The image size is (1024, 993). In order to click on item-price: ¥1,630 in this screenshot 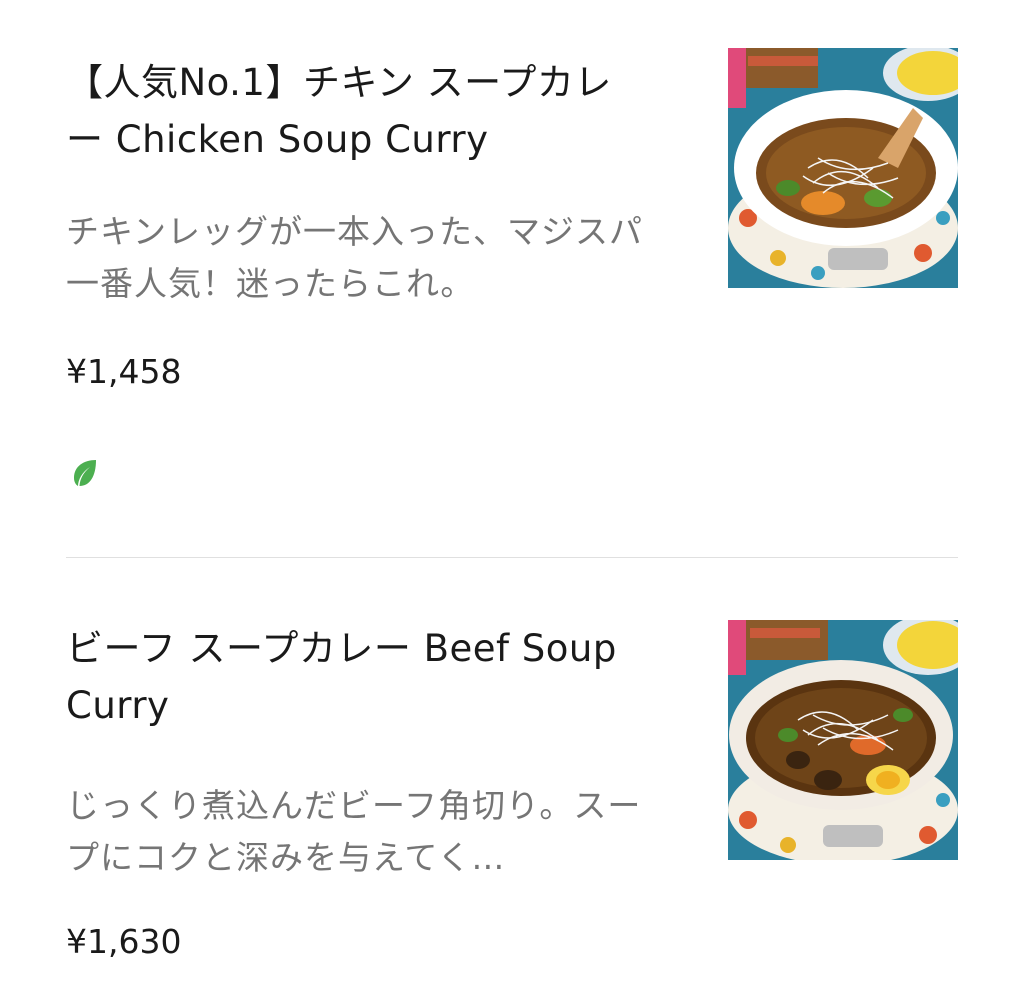, I will do `click(124, 941)`.